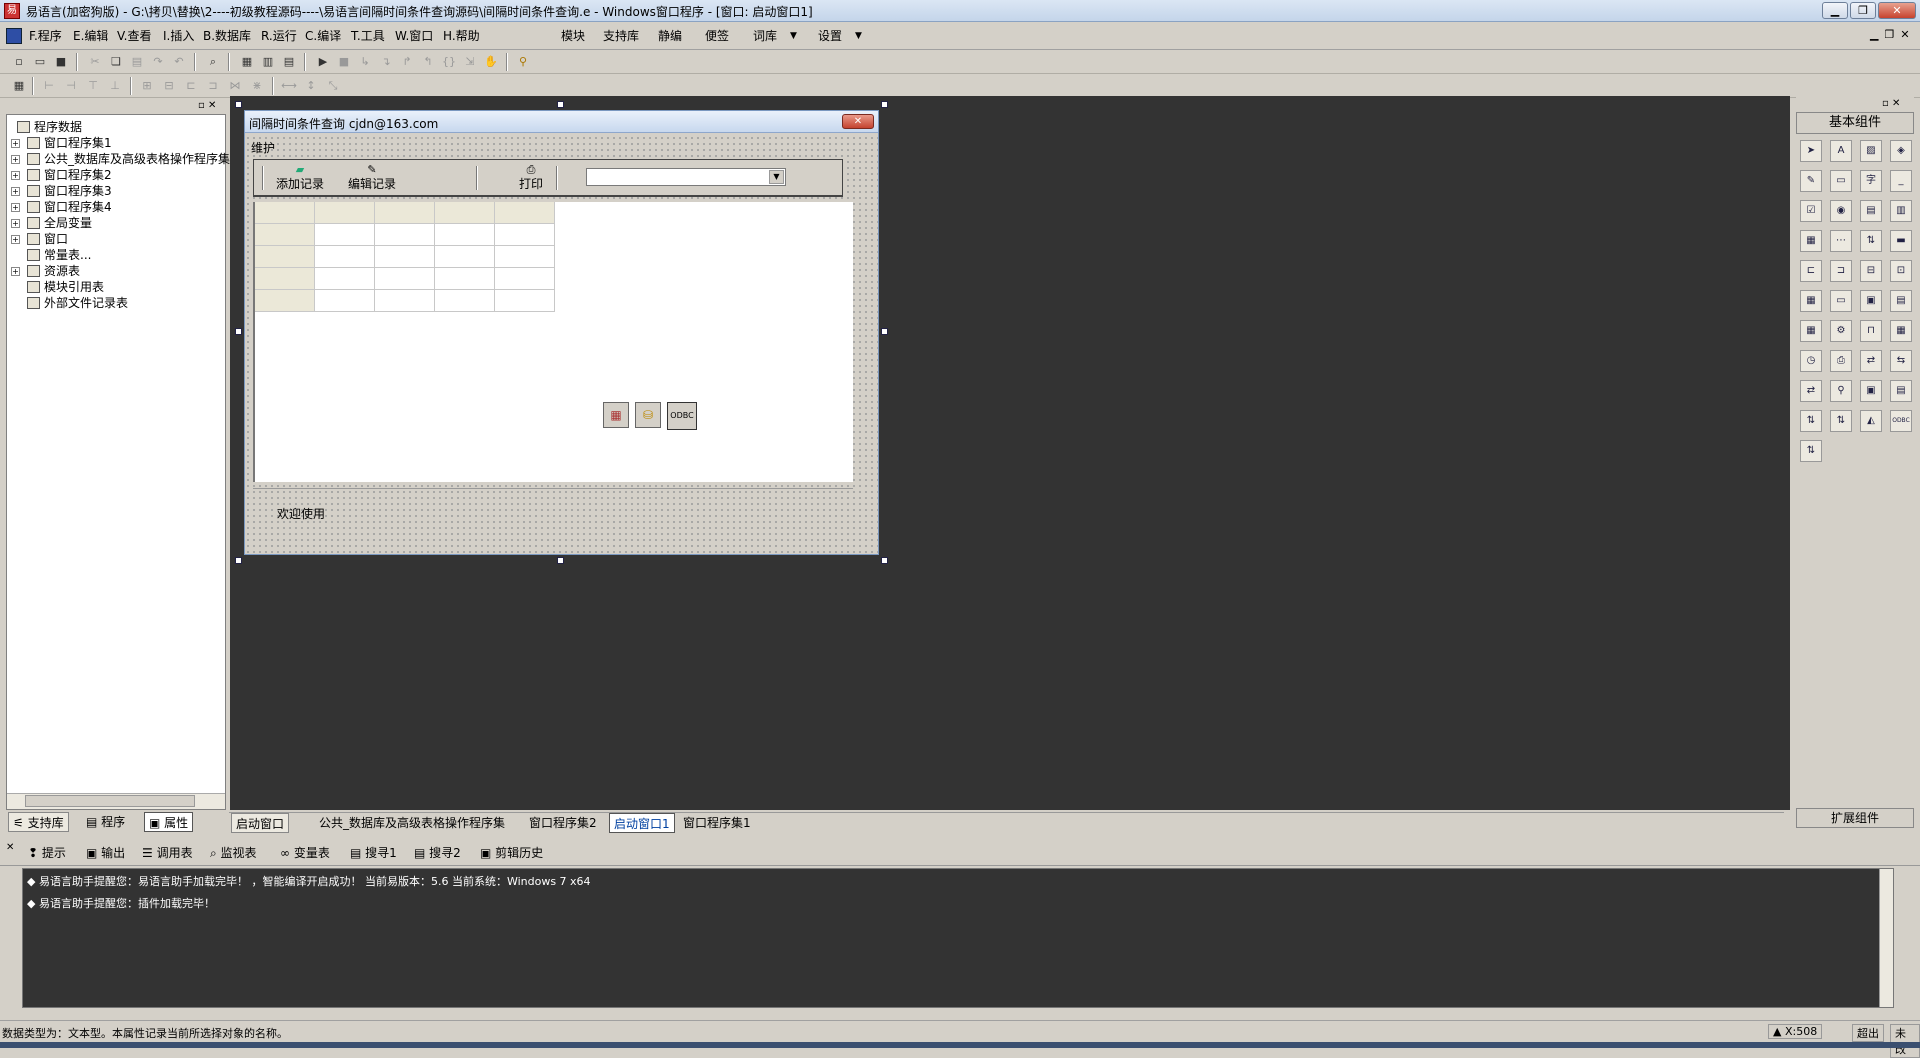 This screenshot has width=1920, height=1058. Describe the element at coordinates (717, 36) in the screenshot. I see `menu-notes: 便签` at that location.